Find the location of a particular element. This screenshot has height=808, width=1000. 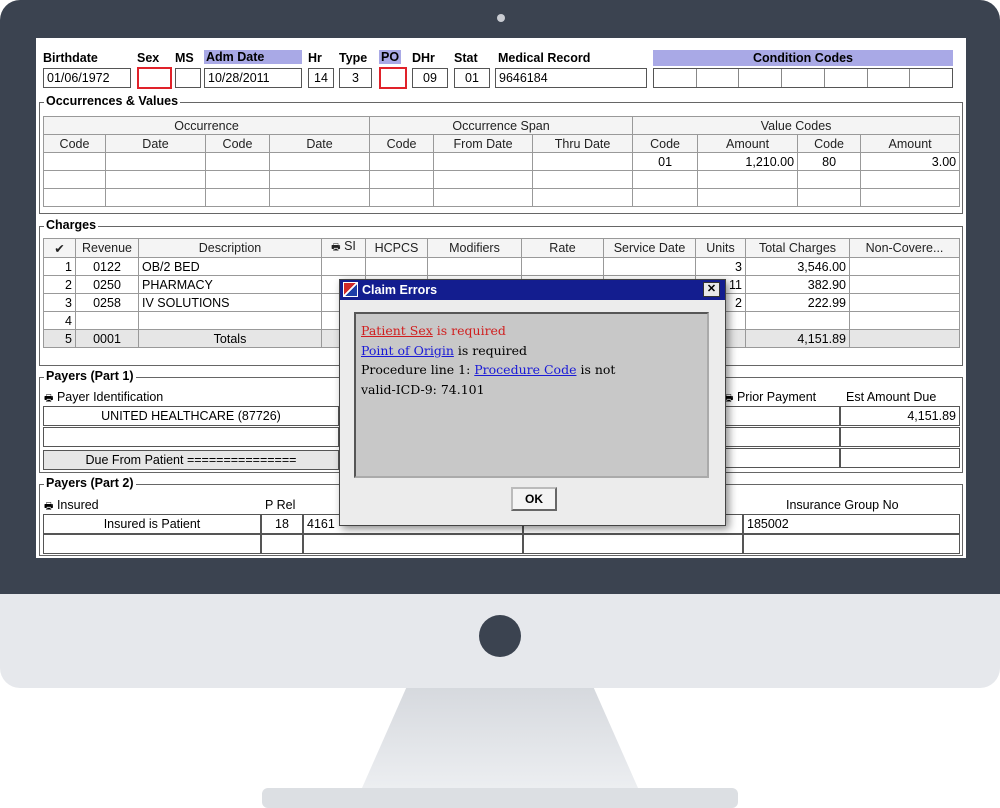

total-charges-cell: 382.90 is located at coordinates (797, 284).